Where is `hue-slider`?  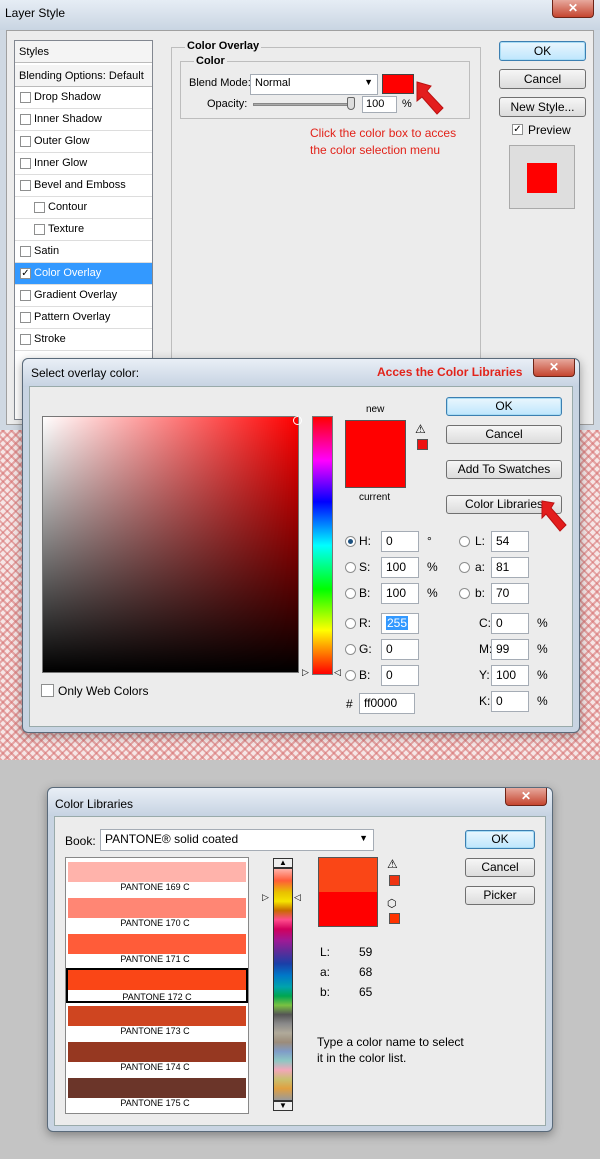 hue-slider is located at coordinates (322, 545).